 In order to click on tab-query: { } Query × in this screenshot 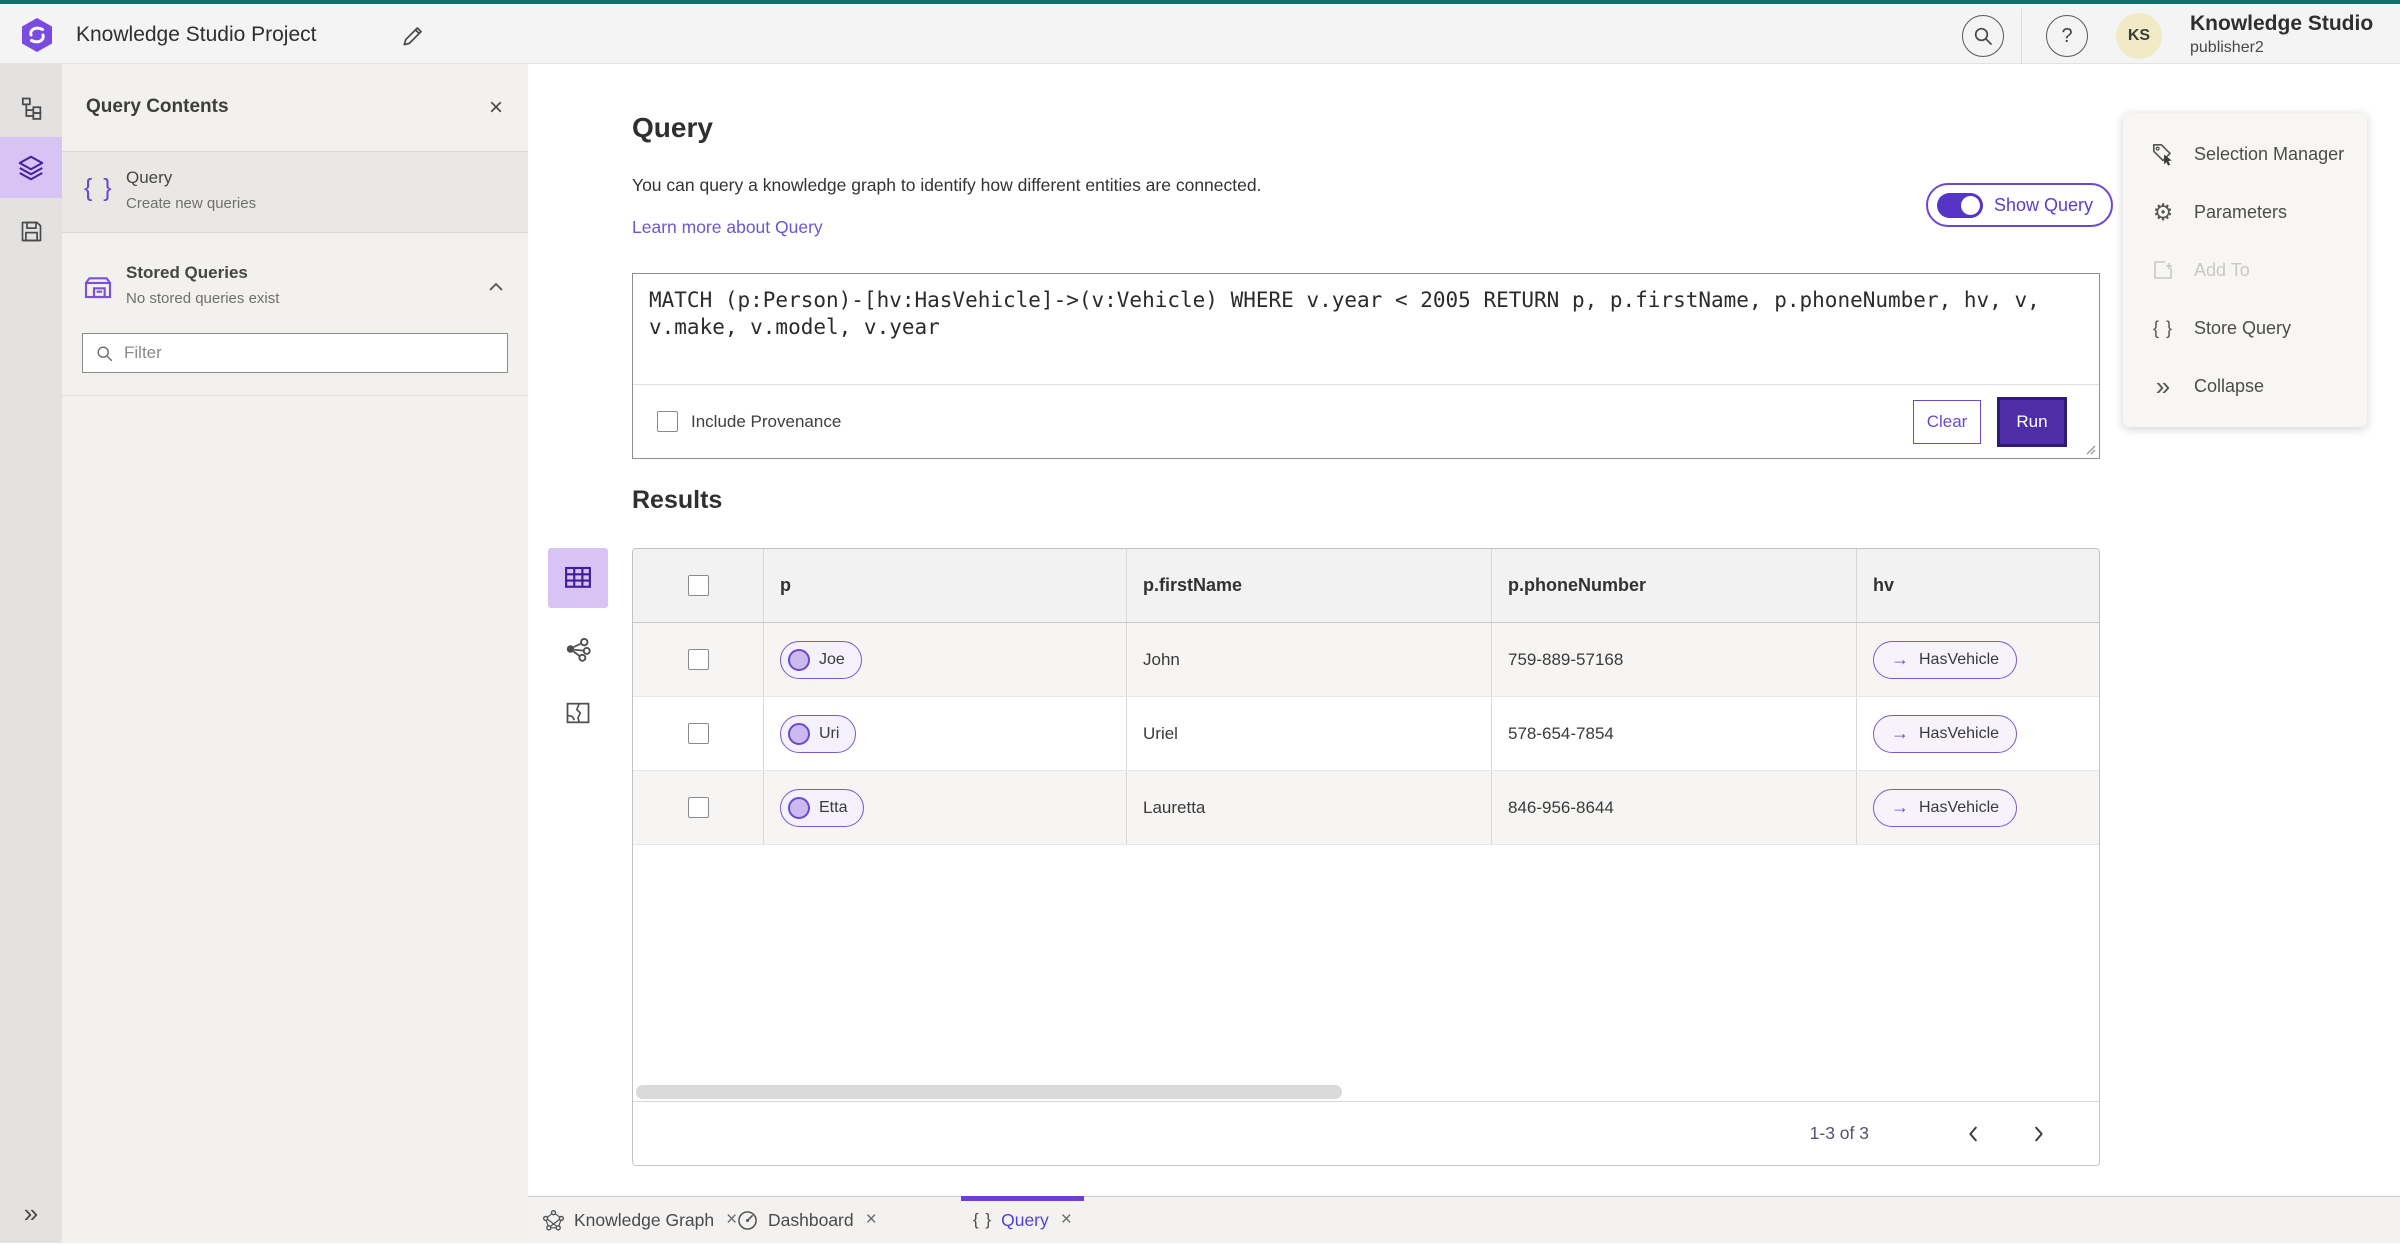, I will do `click(1022, 1220)`.